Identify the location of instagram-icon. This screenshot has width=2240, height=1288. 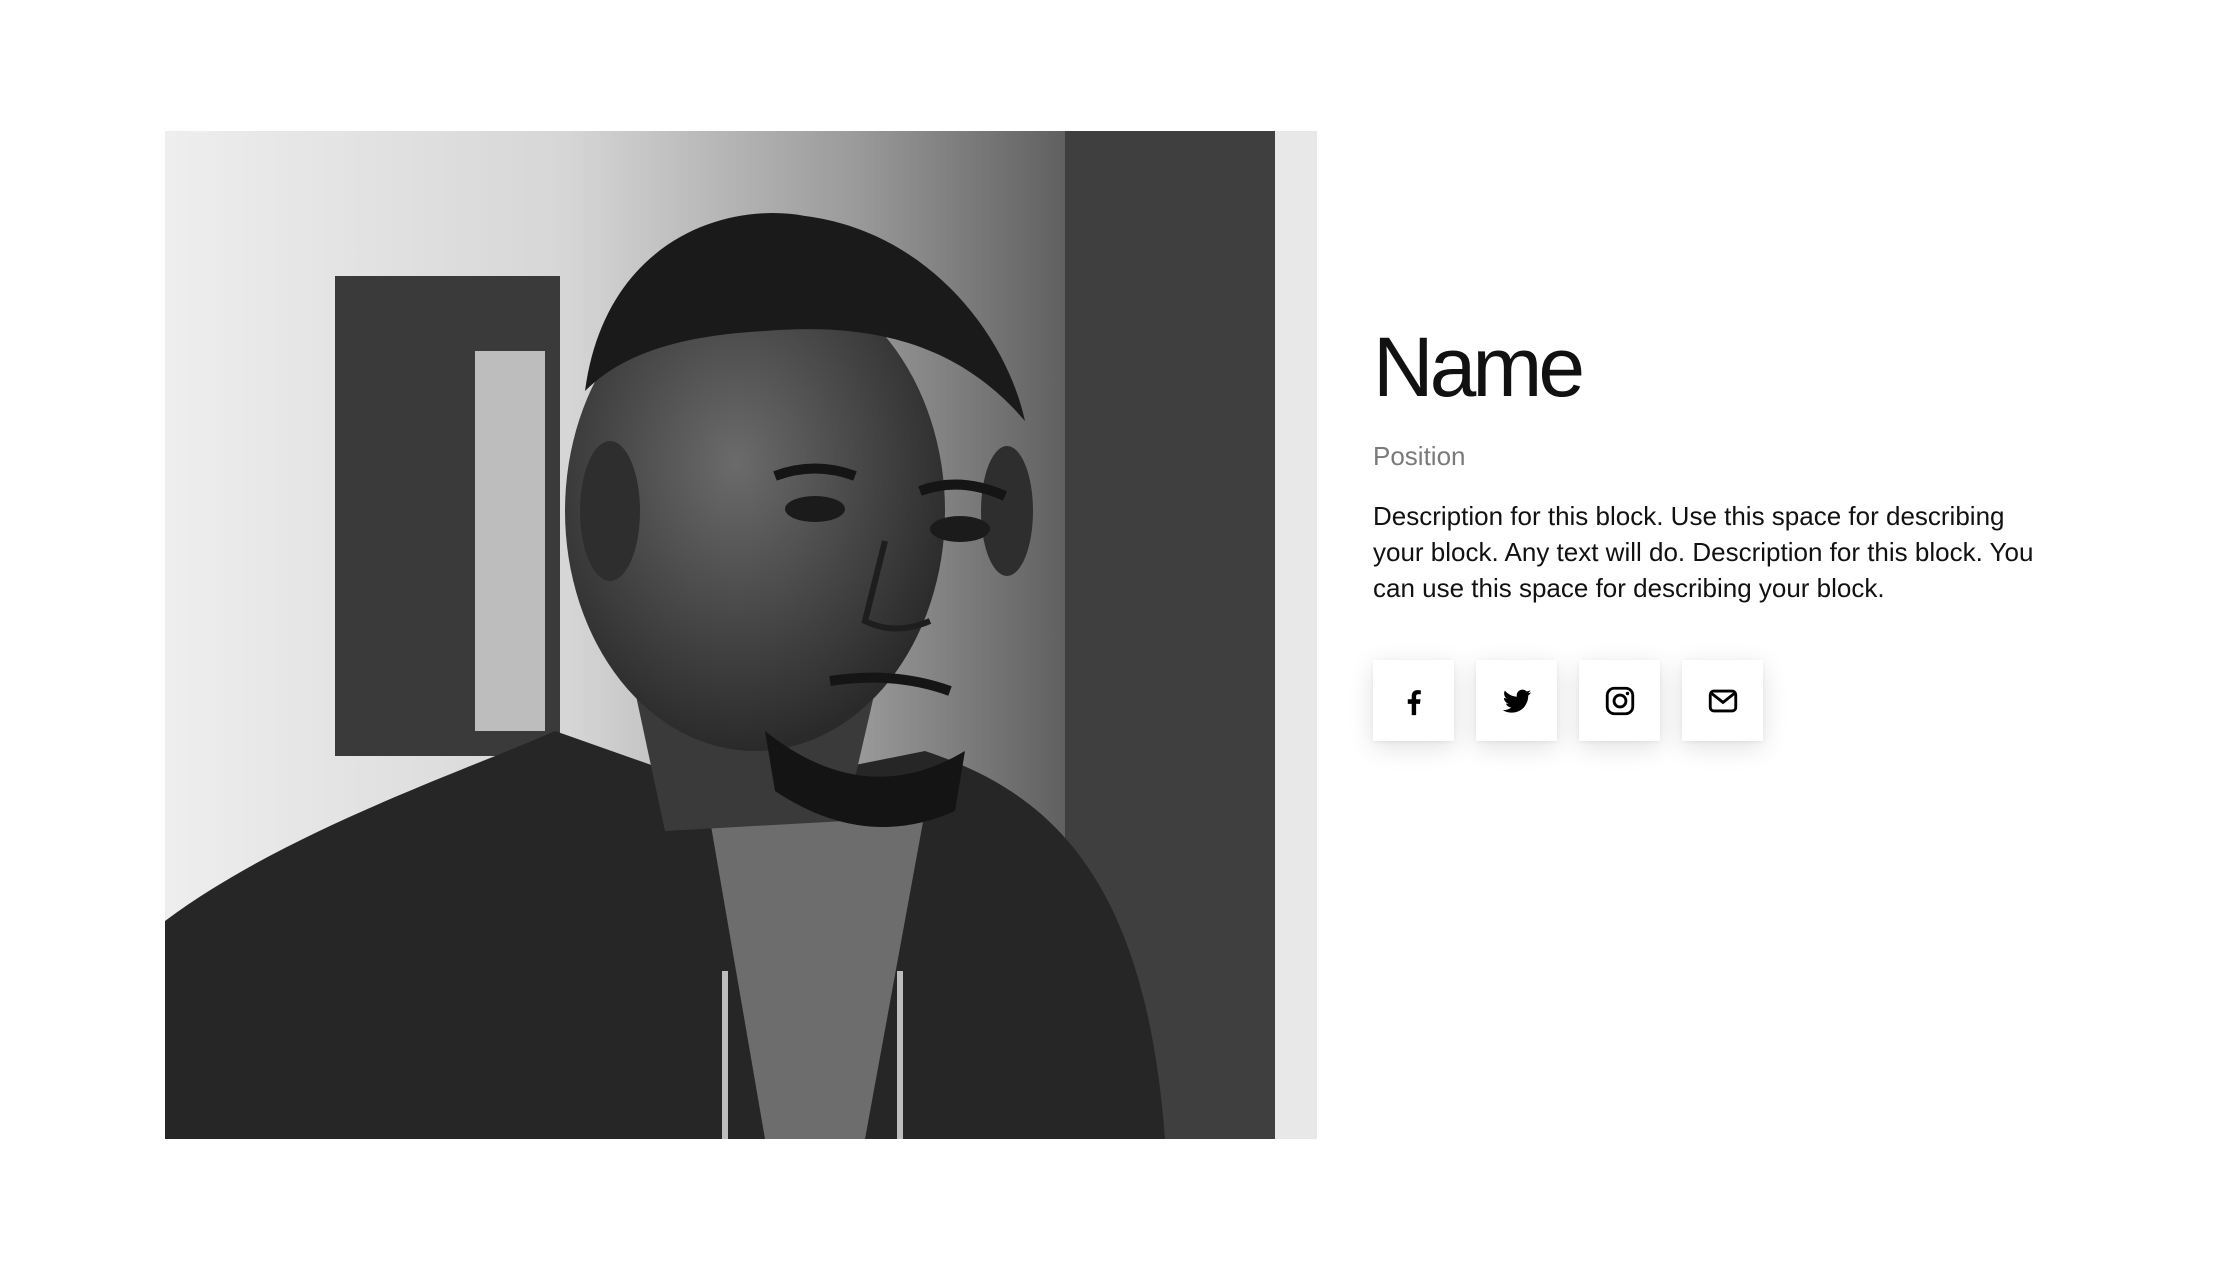
(1619, 700).